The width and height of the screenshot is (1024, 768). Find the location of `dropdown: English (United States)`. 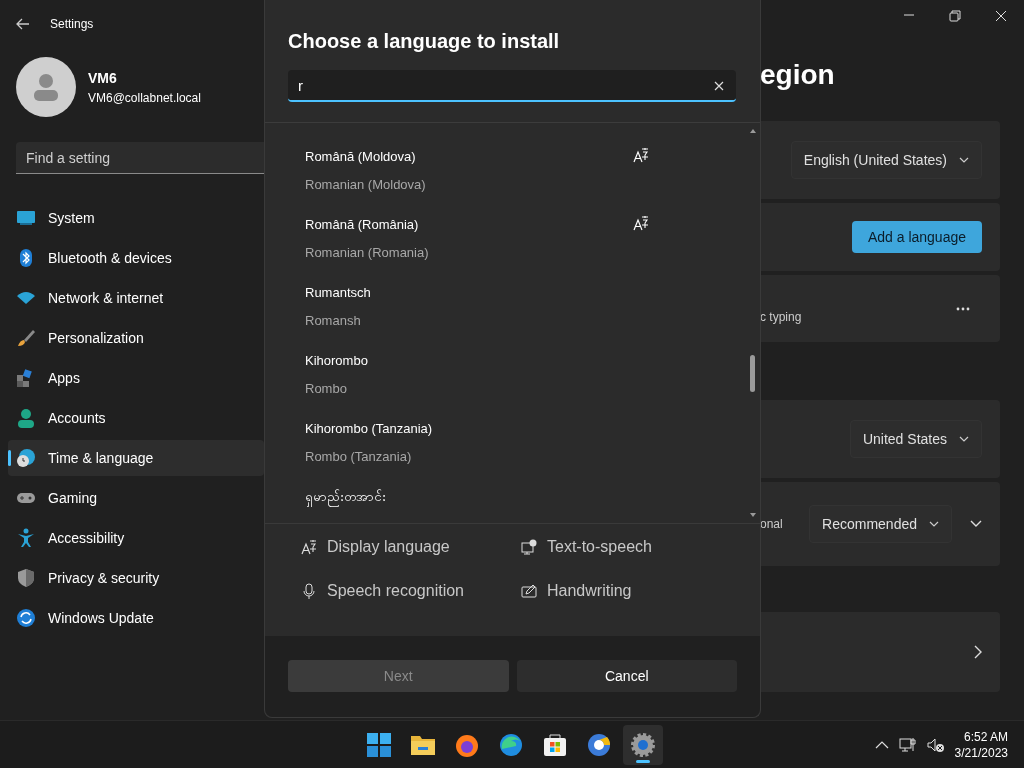

dropdown: English (United States) is located at coordinates (886, 160).